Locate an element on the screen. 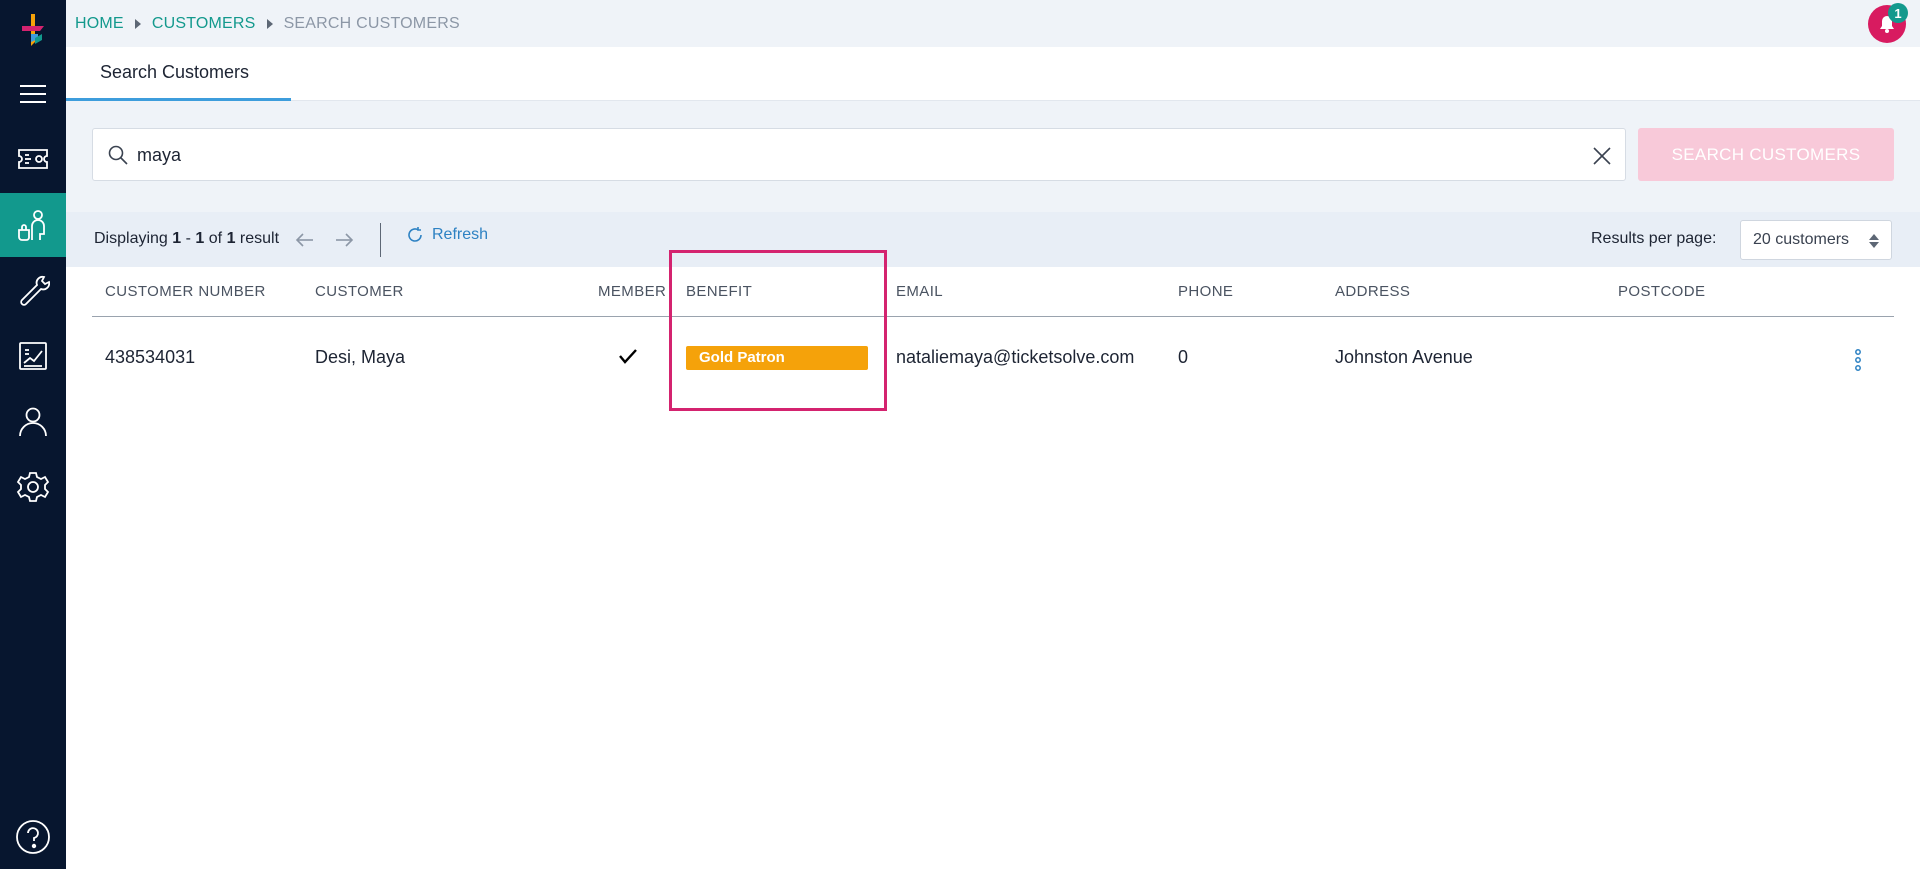 This screenshot has width=1920, height=869. search-input is located at coordinates (837, 155).